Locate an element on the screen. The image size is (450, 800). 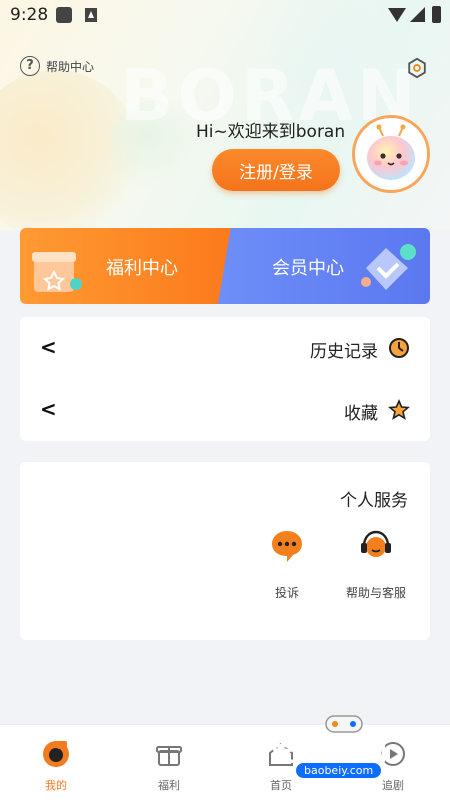
site-watermark-stamp: 宝贝游戏网 baobeiy.com is located at coordinates (346, 746).